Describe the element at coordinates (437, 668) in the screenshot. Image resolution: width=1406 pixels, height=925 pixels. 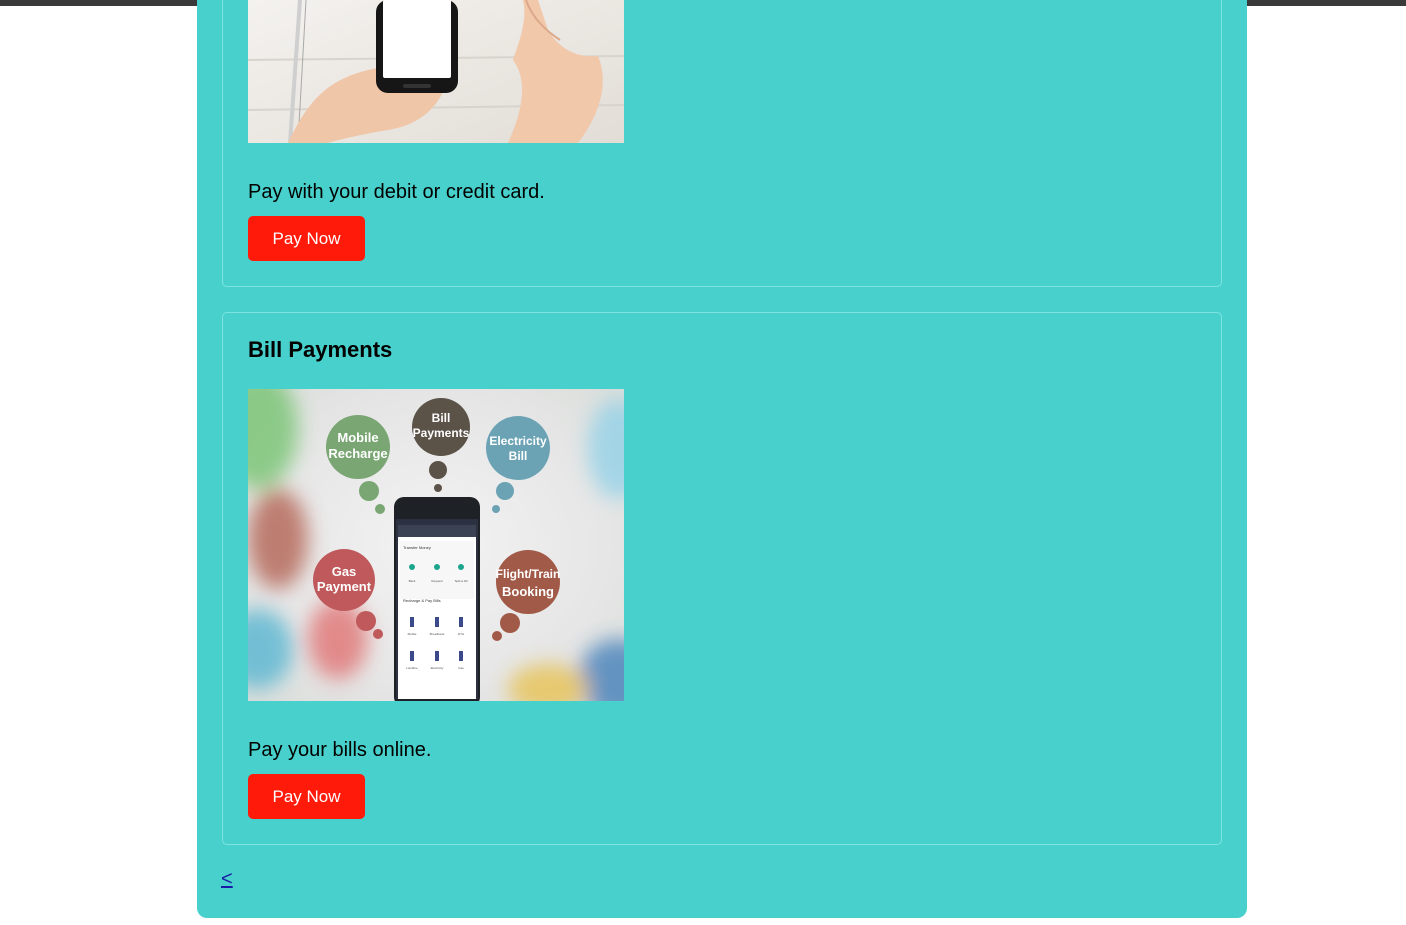
I see `phone-row3-b: Electricity` at that location.